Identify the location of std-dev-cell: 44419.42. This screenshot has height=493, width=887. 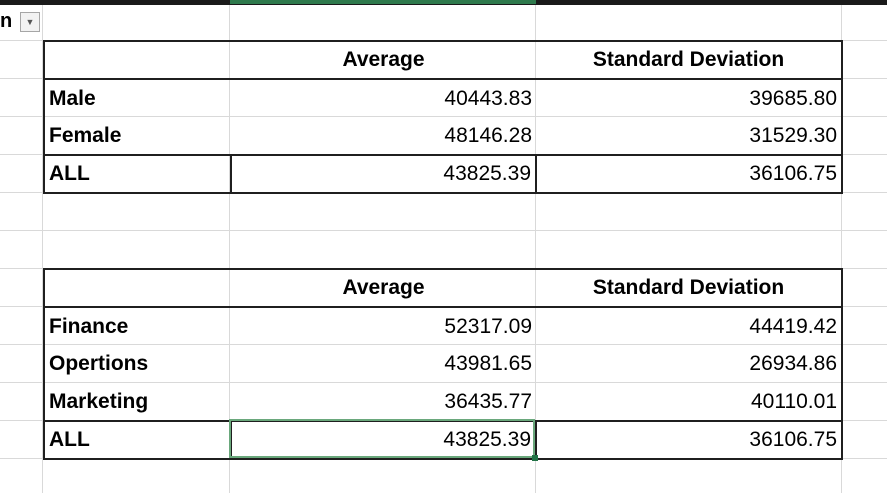
(689, 326).